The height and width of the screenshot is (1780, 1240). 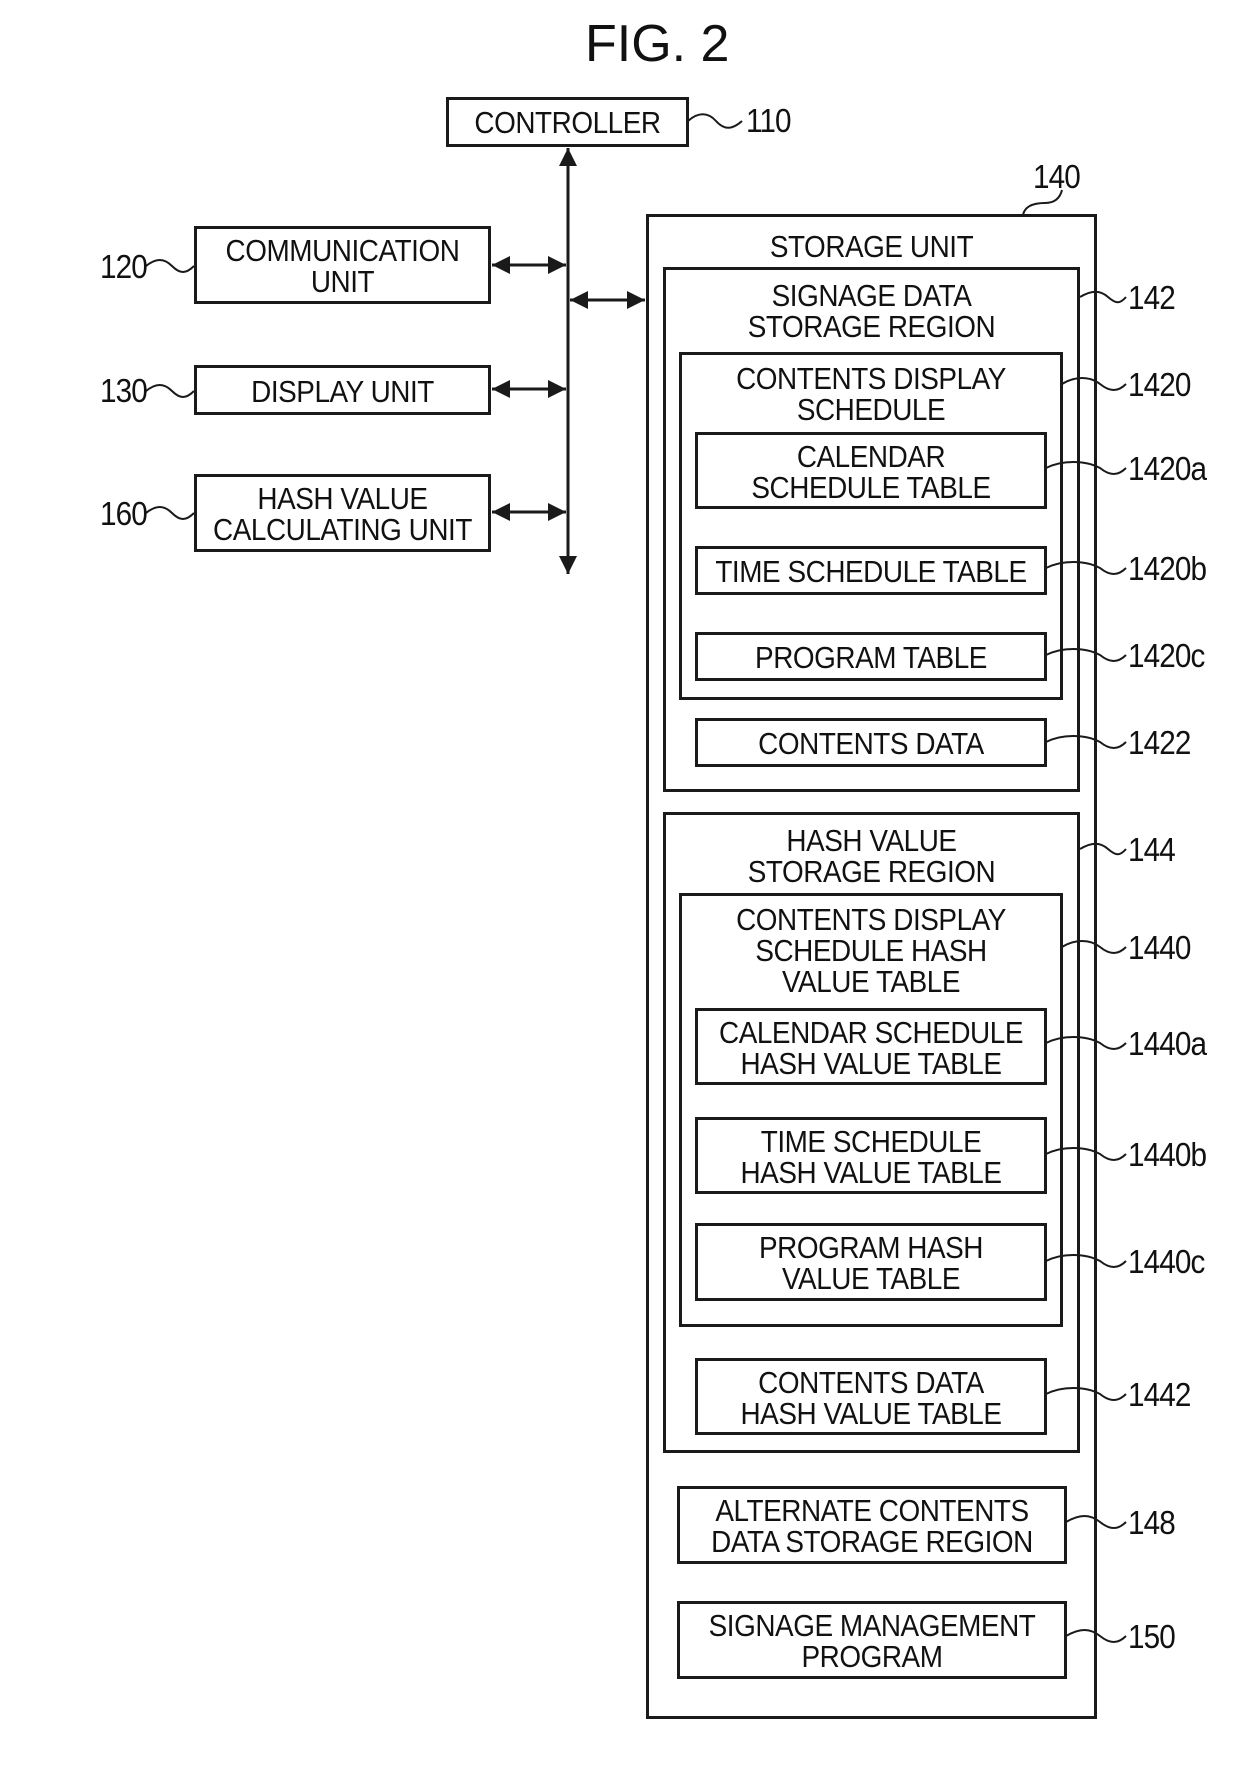 What do you see at coordinates (1159, 1394) in the screenshot?
I see `ref-1442: 1442` at bounding box center [1159, 1394].